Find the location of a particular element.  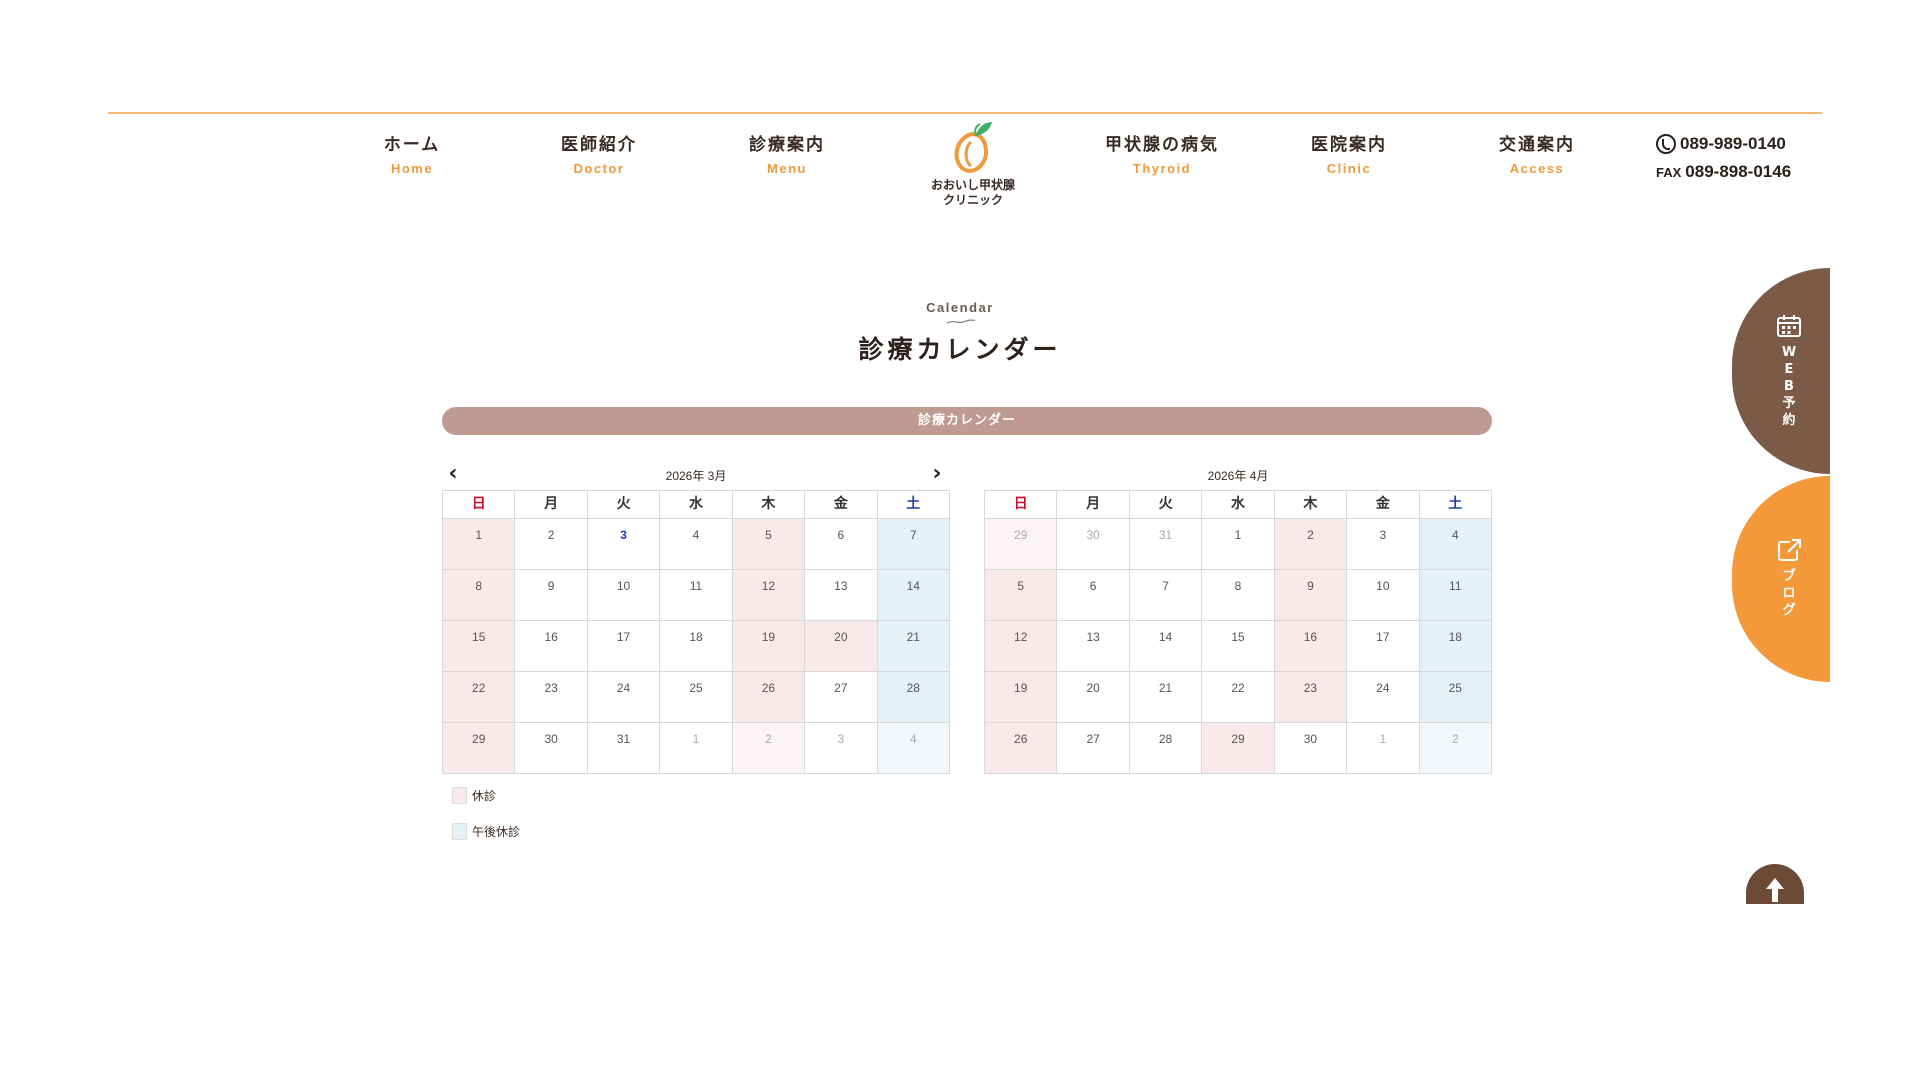

calendar-day: 31 is located at coordinates (1166, 544).